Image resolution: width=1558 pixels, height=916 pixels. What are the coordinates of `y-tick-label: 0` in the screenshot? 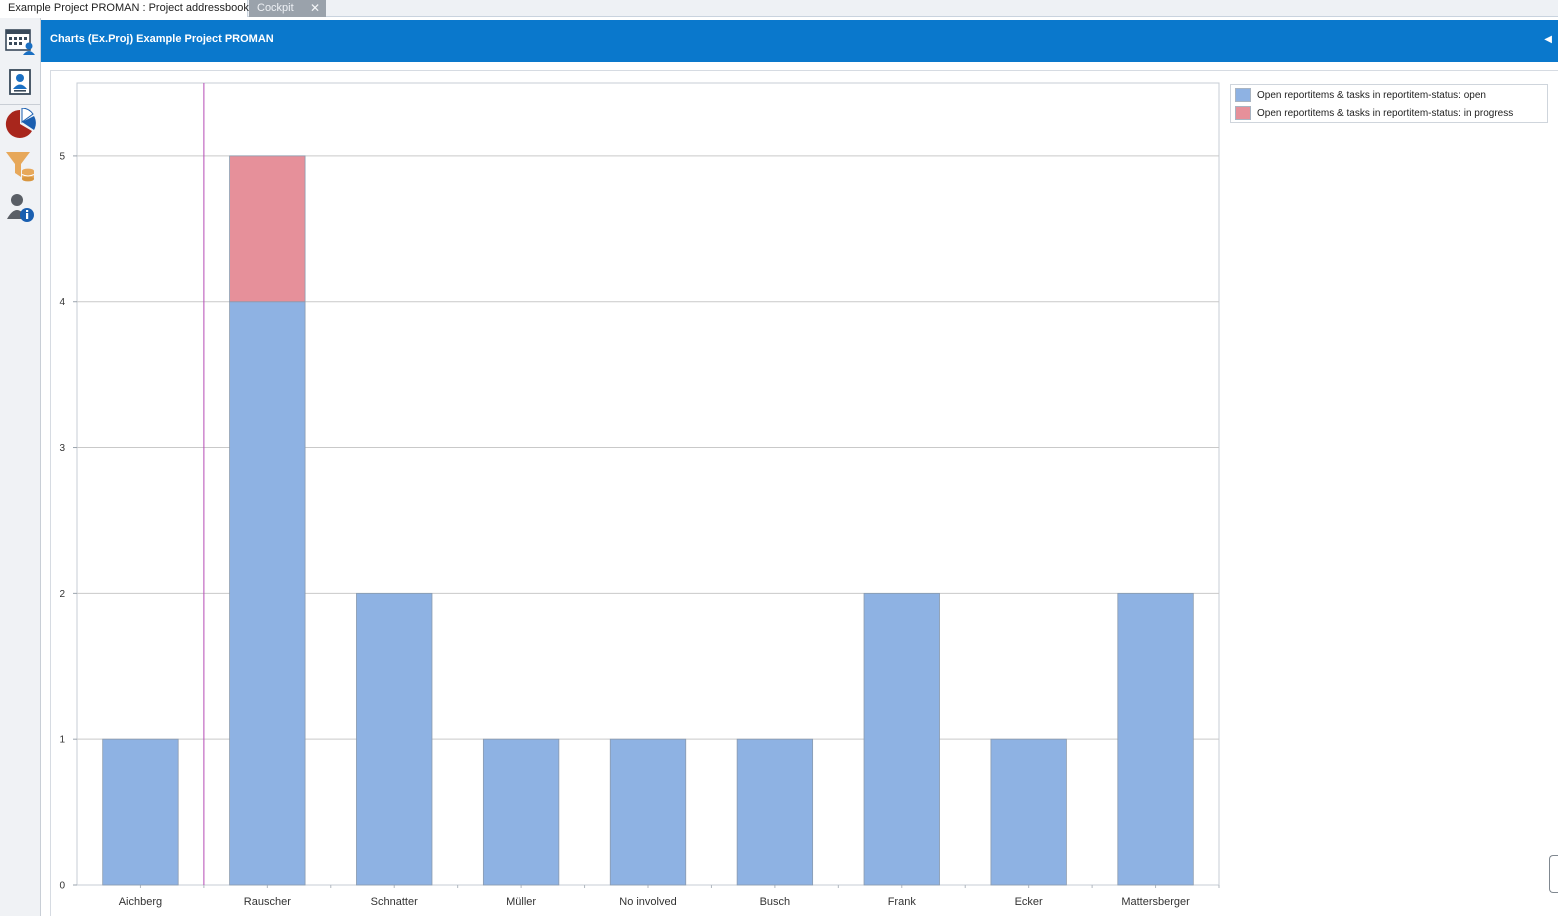 It's located at (62, 886).